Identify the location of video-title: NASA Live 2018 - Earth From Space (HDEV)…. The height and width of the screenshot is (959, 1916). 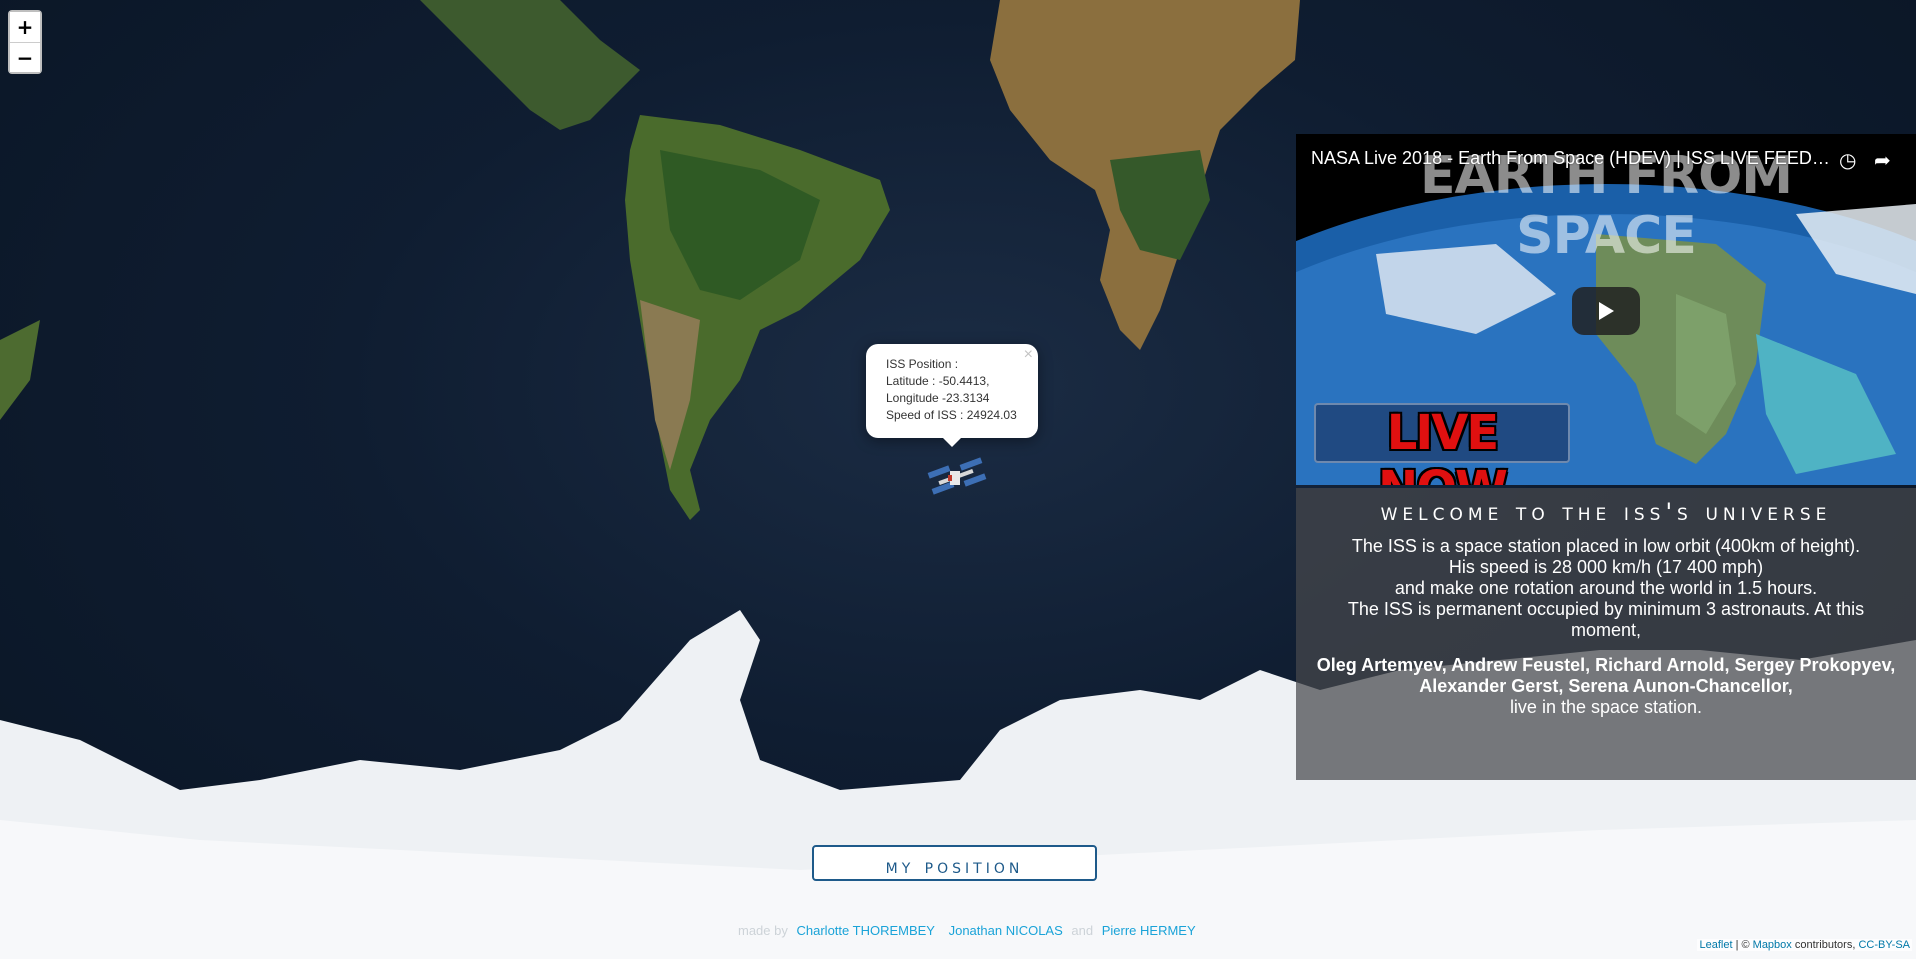
(1571, 158).